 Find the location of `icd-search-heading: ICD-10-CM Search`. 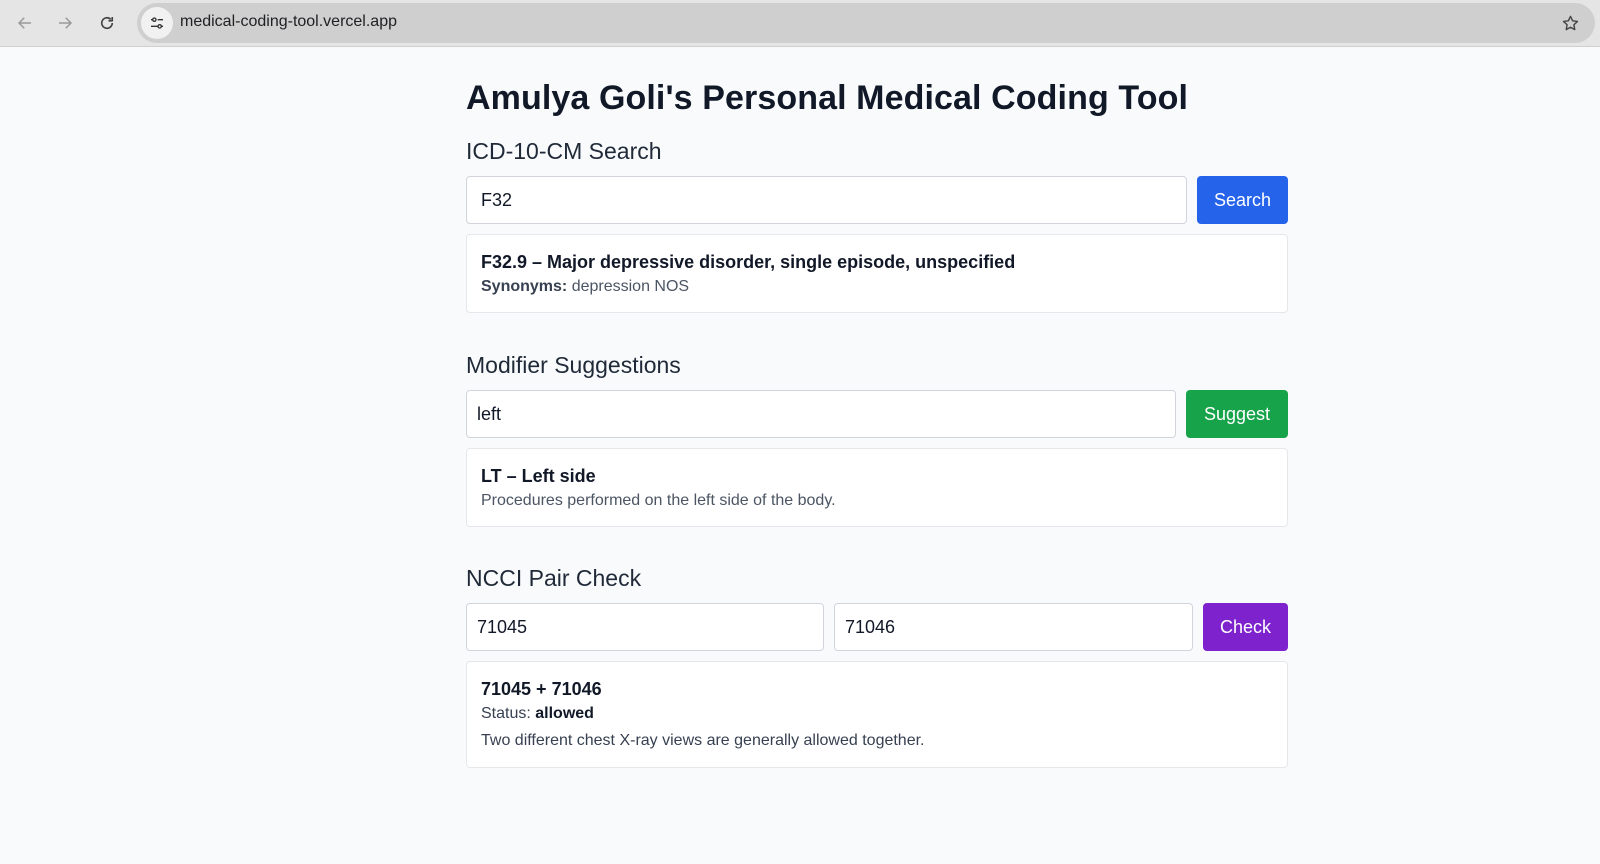

icd-search-heading: ICD-10-CM Search is located at coordinates (564, 151).